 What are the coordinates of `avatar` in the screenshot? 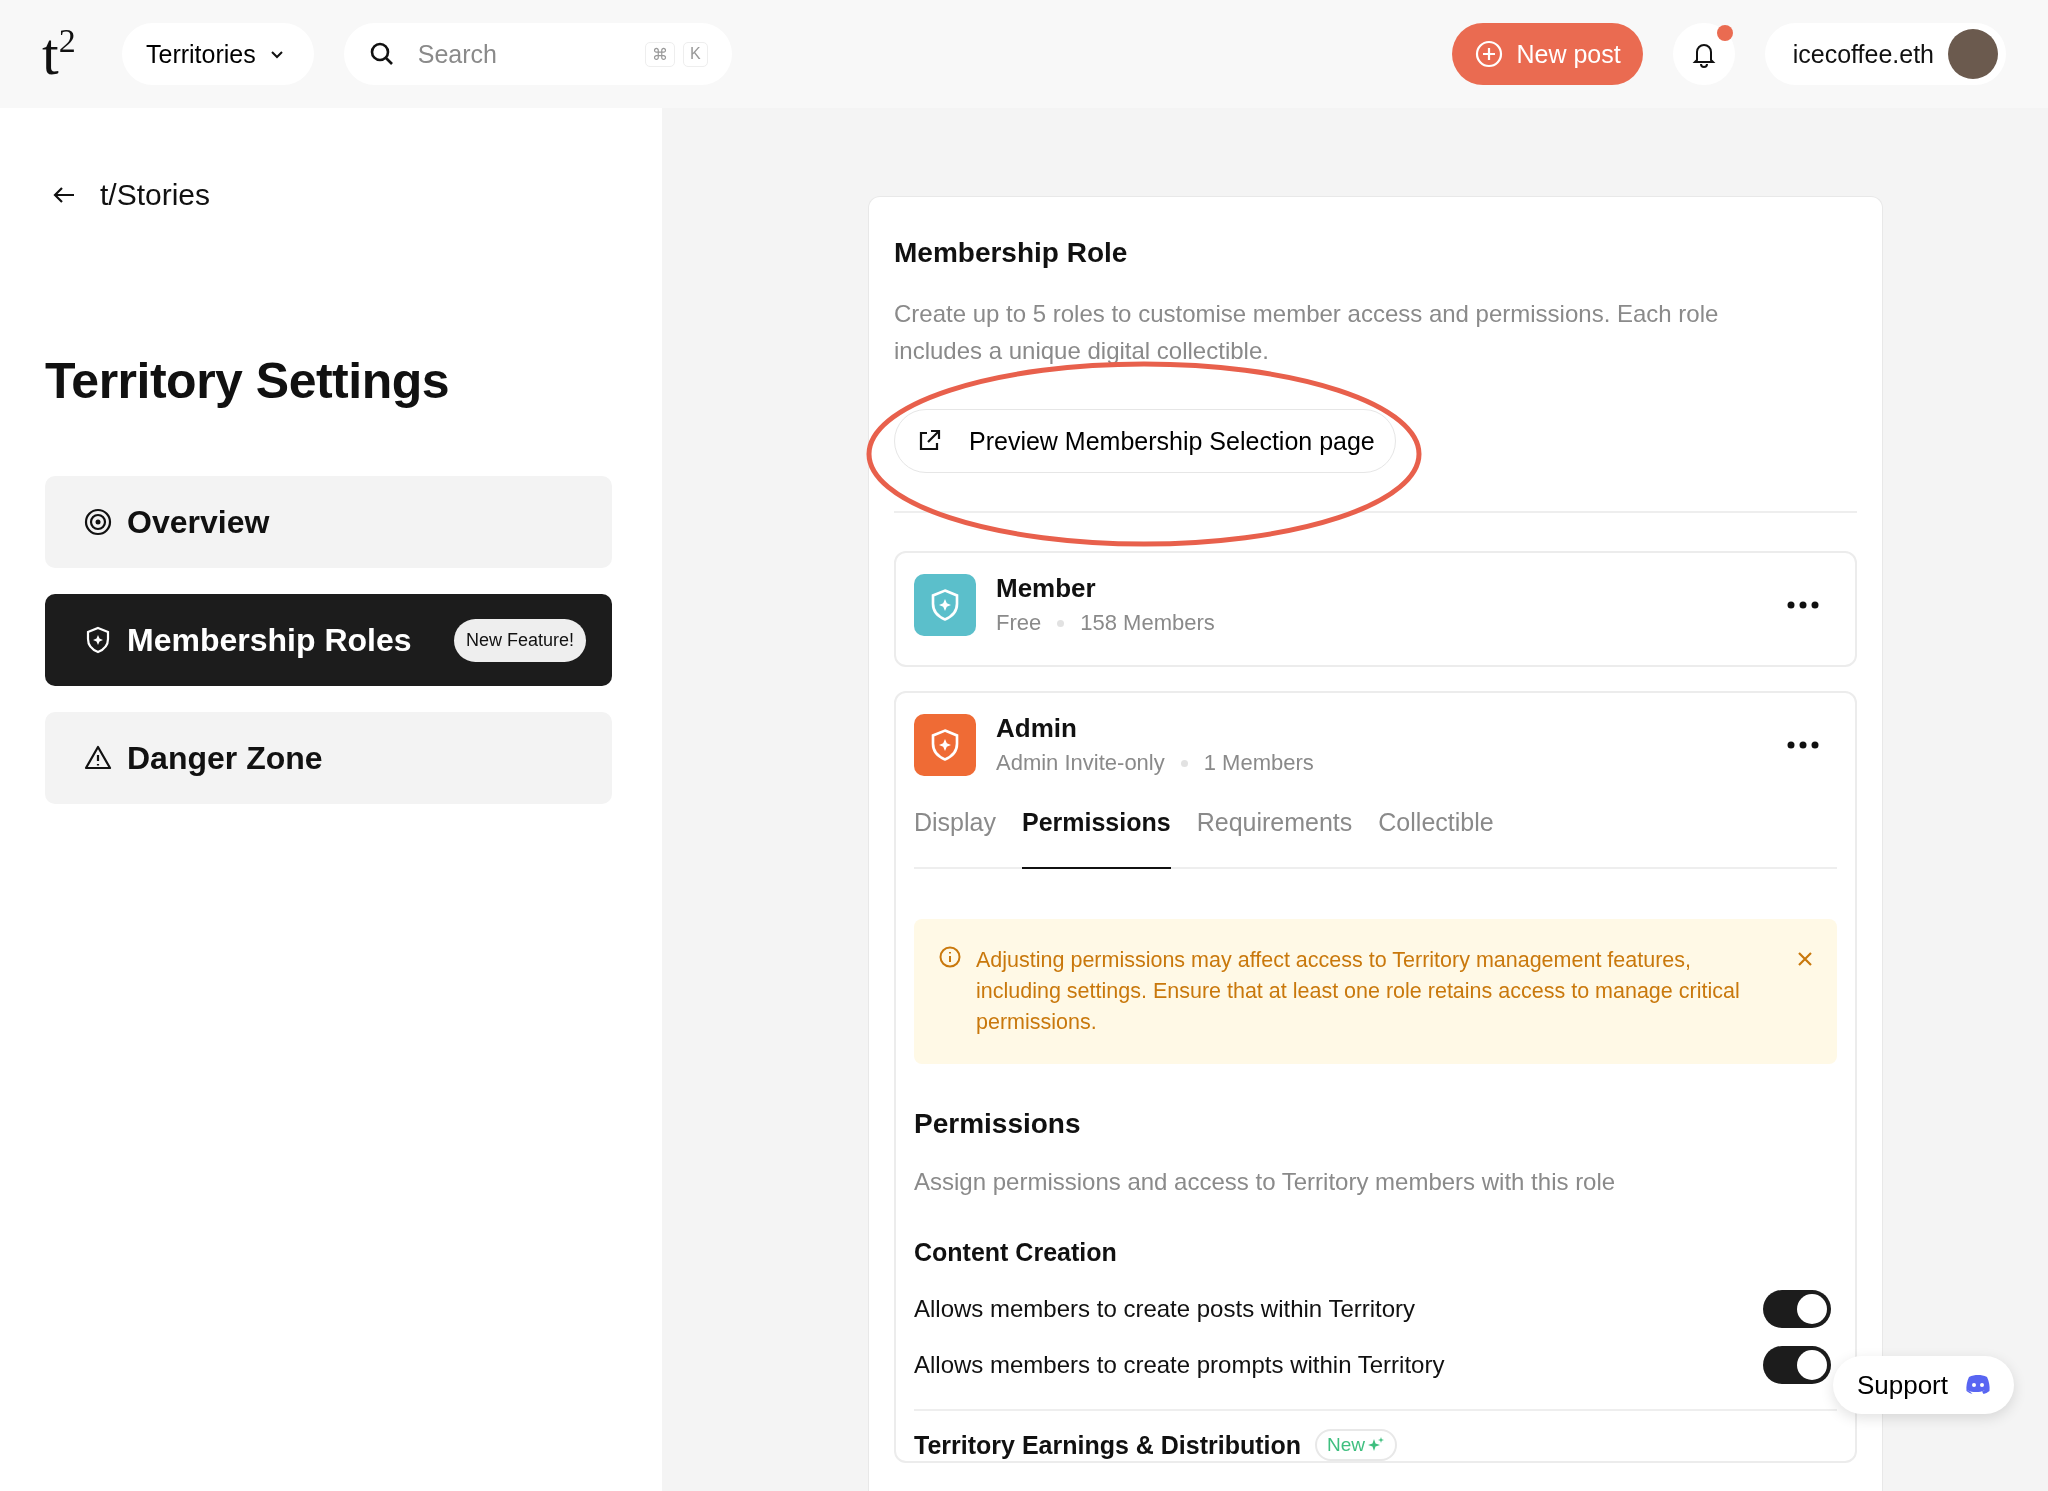 It's located at (1973, 54).